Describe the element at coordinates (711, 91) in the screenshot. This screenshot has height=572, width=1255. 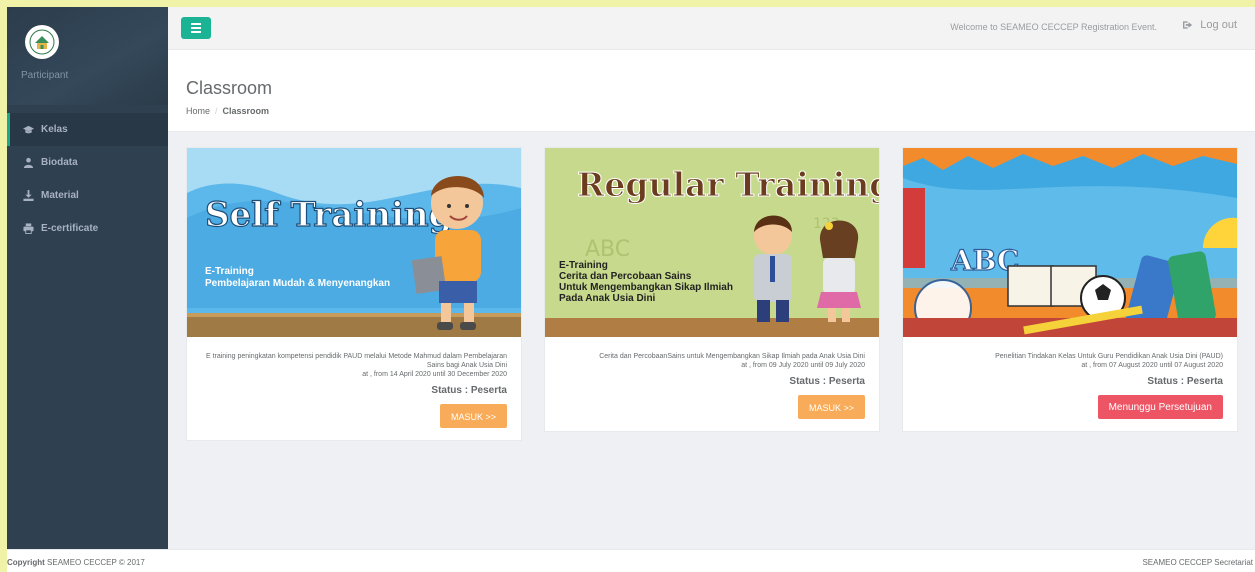
I see `page-heading: Classroom Home / Classroom` at that location.